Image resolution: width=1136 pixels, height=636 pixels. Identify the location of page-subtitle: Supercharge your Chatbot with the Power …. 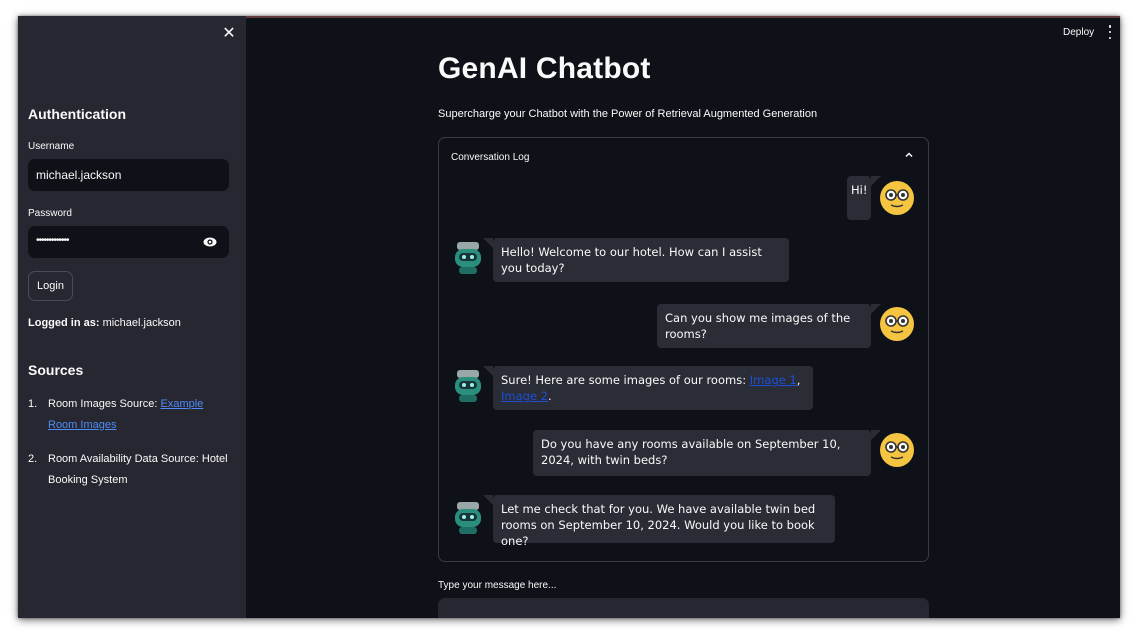
(628, 114).